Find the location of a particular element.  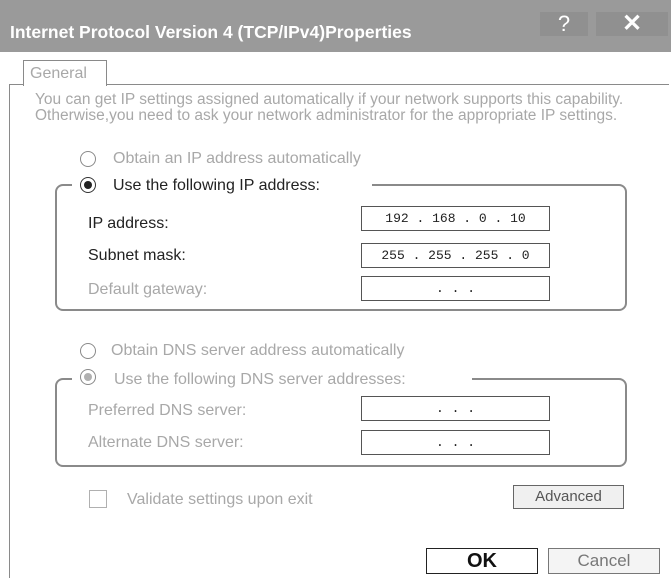

use-following-dns-radio is located at coordinates (88, 377).